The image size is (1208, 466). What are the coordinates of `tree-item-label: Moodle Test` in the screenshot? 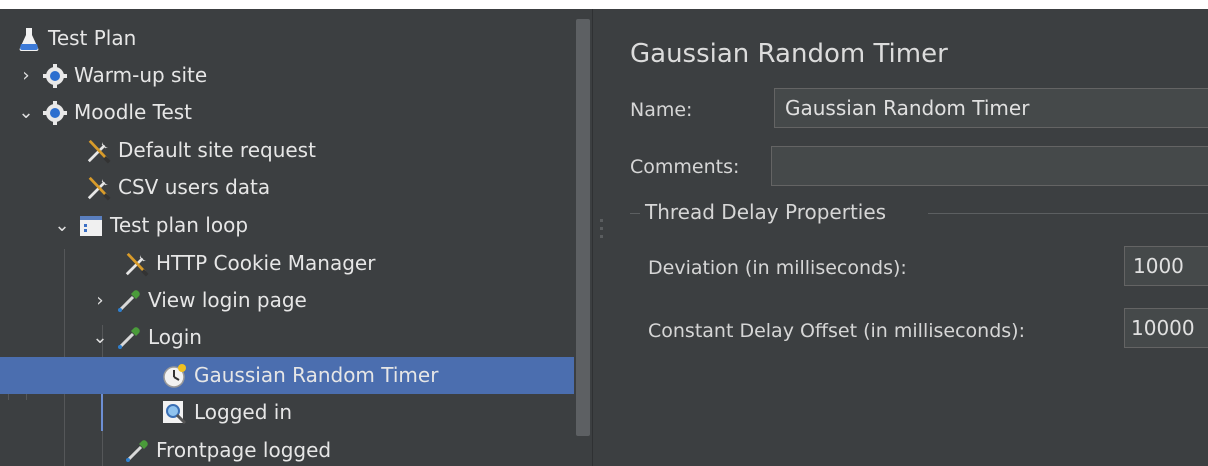 It's located at (133, 112).